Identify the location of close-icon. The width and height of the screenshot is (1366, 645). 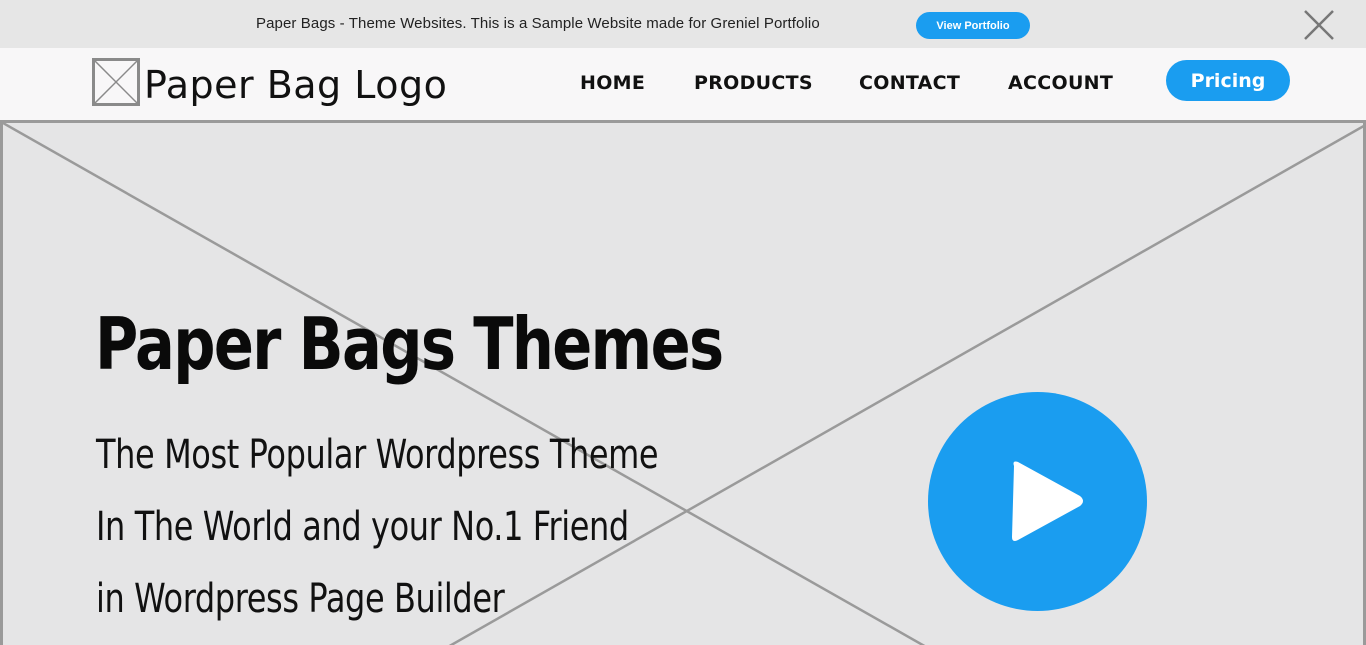
(1319, 25).